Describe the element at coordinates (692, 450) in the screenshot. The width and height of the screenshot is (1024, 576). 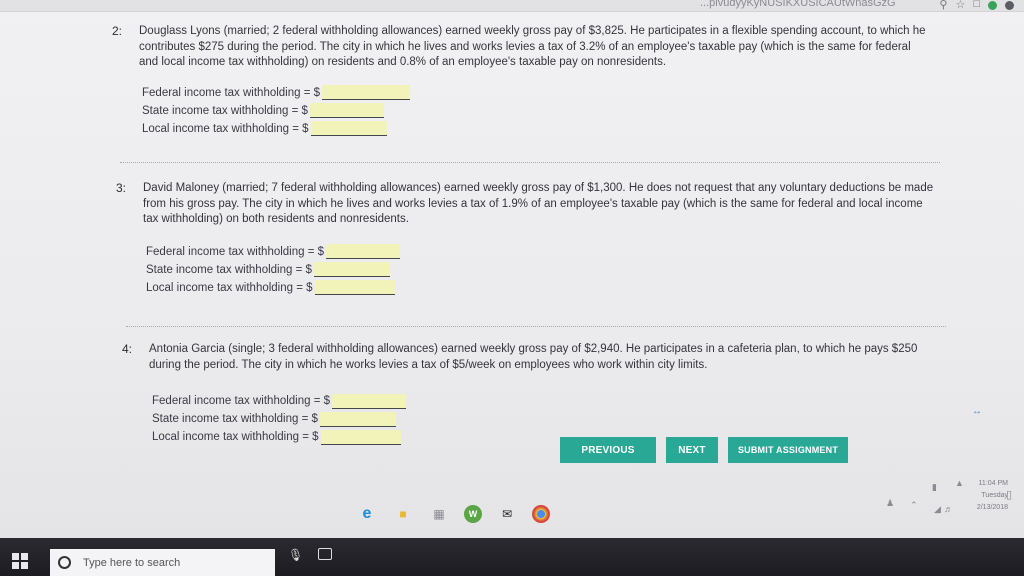
I see `next-button: NEXT` at that location.